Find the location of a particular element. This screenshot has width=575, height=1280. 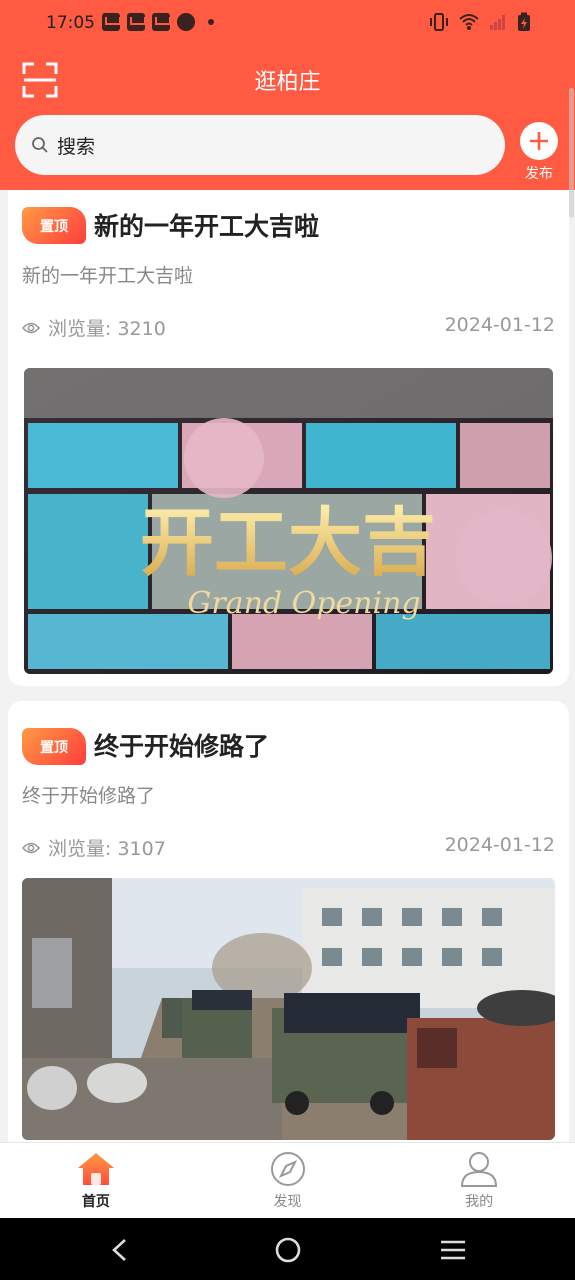

post-title: 终于开始修路了 is located at coordinates (181, 745).